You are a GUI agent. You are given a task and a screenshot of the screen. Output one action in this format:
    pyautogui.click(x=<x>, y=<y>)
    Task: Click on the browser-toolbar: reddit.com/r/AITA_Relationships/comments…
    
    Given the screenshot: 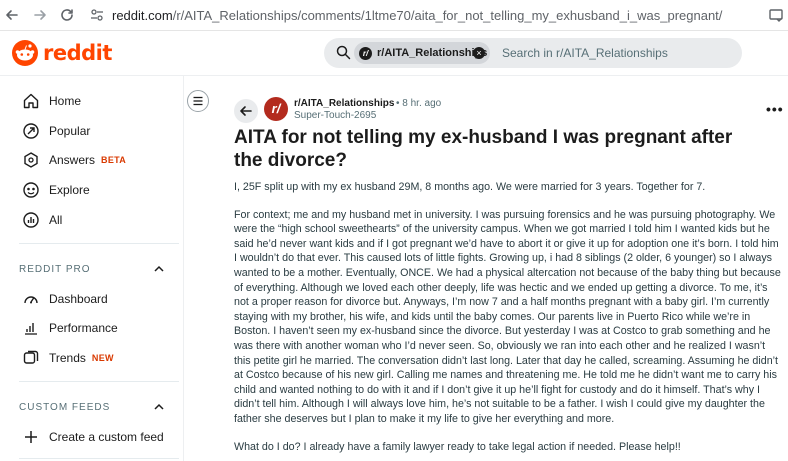 What is the action you would take?
    pyautogui.click(x=394, y=15)
    